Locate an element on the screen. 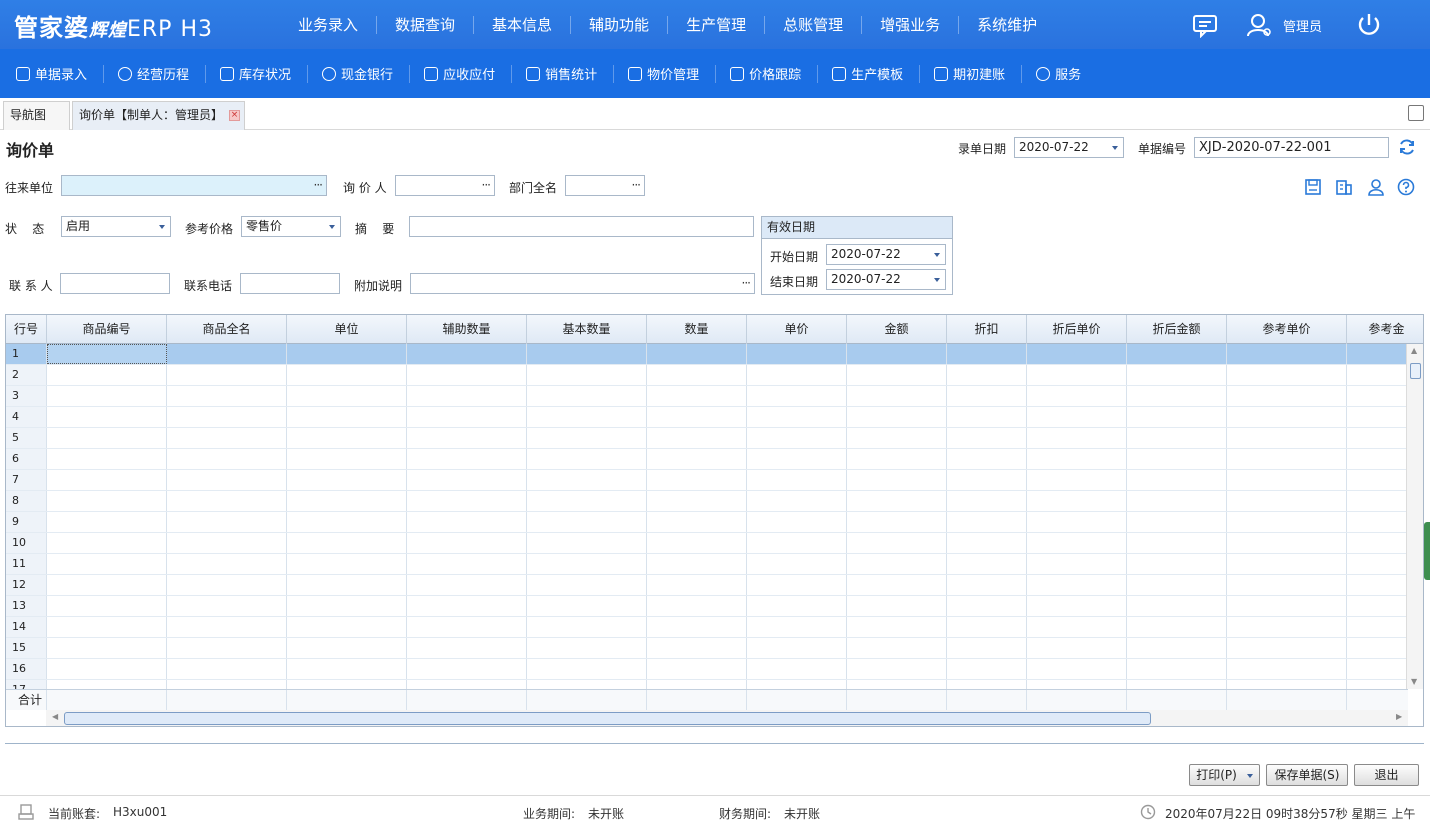 The image size is (1430, 827). table-row: 6 is located at coordinates (707, 459).